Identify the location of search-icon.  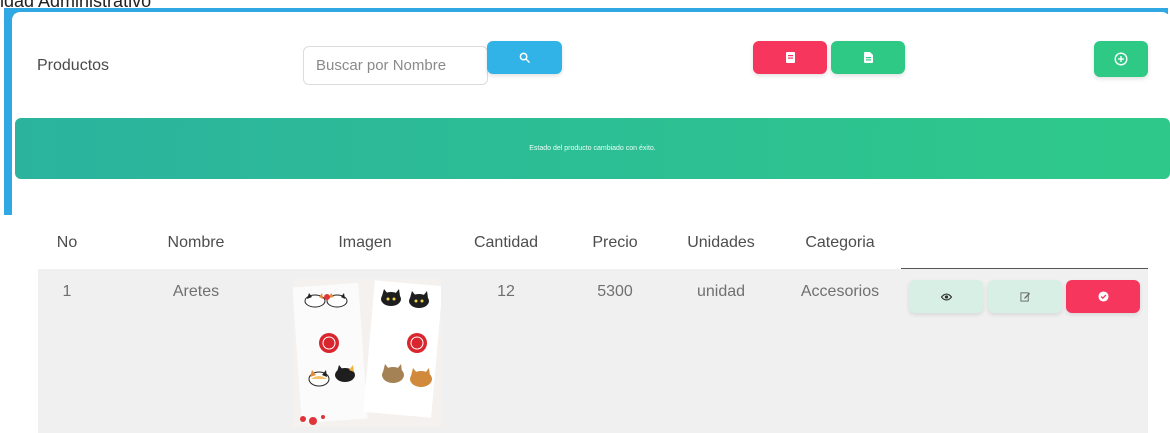
(524, 57).